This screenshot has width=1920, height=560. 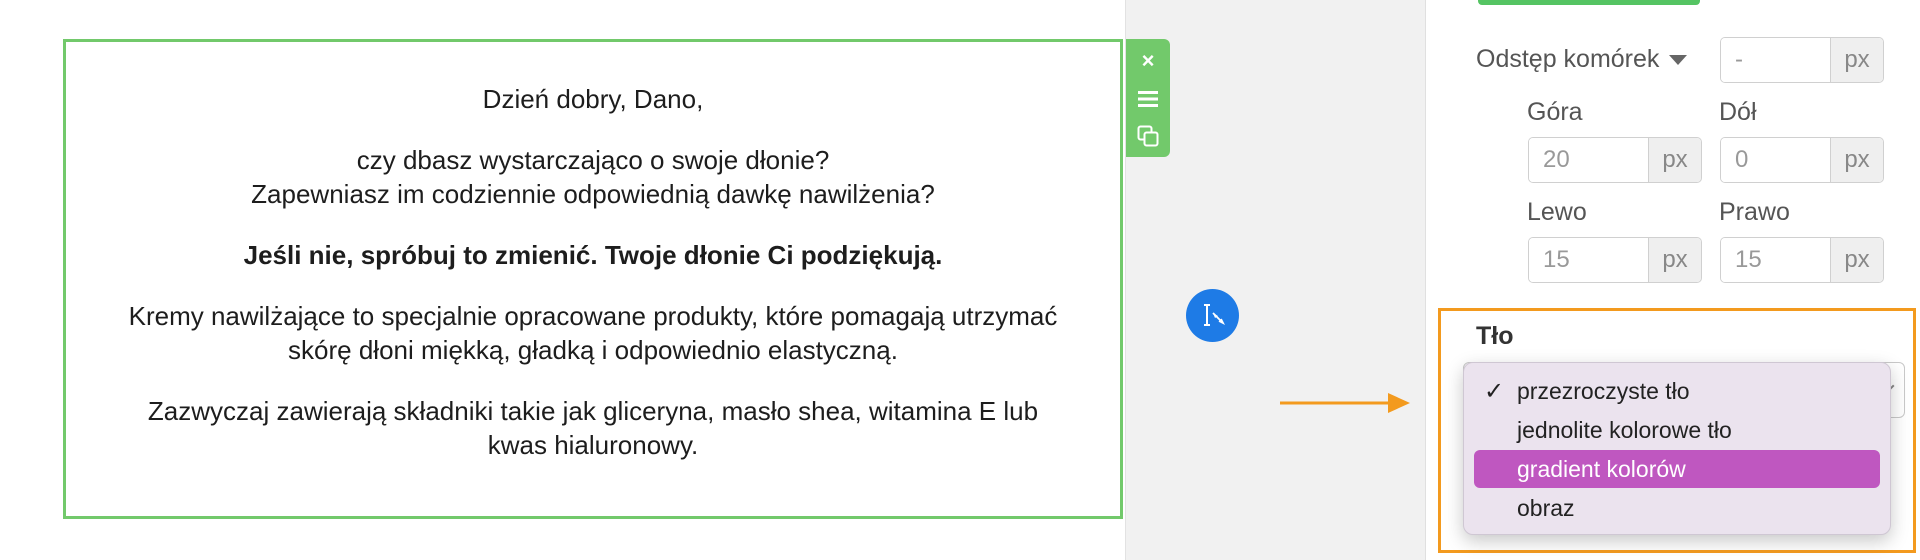 I want to click on option-label: przezroczyste tło, so click(x=1603, y=390).